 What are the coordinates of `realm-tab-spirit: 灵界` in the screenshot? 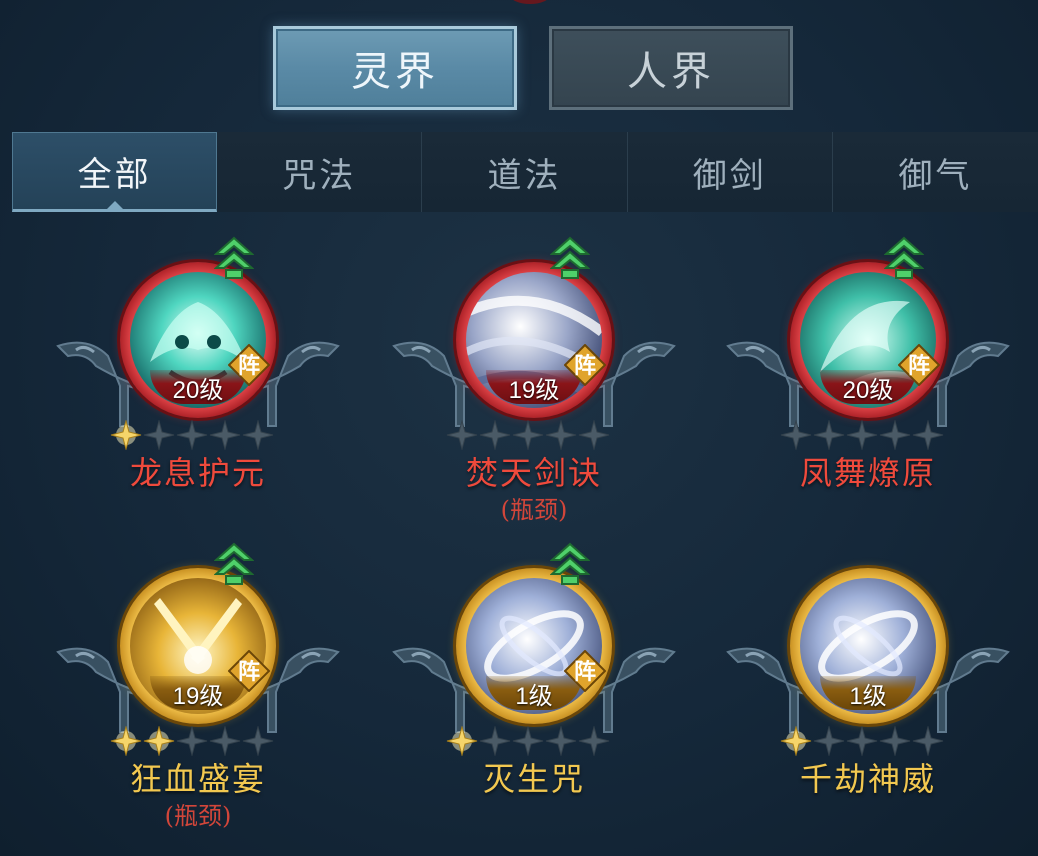 It's located at (395, 68).